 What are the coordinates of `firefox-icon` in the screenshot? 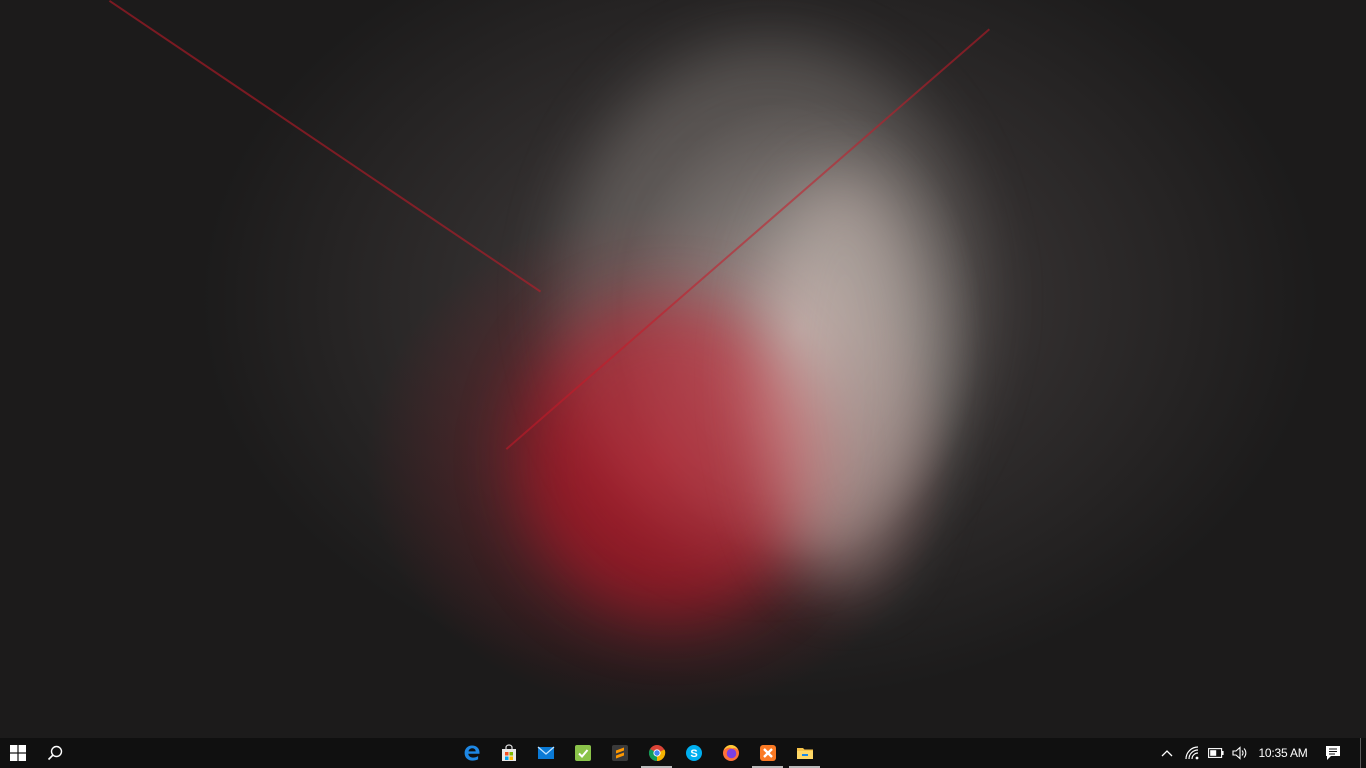 It's located at (730, 753).